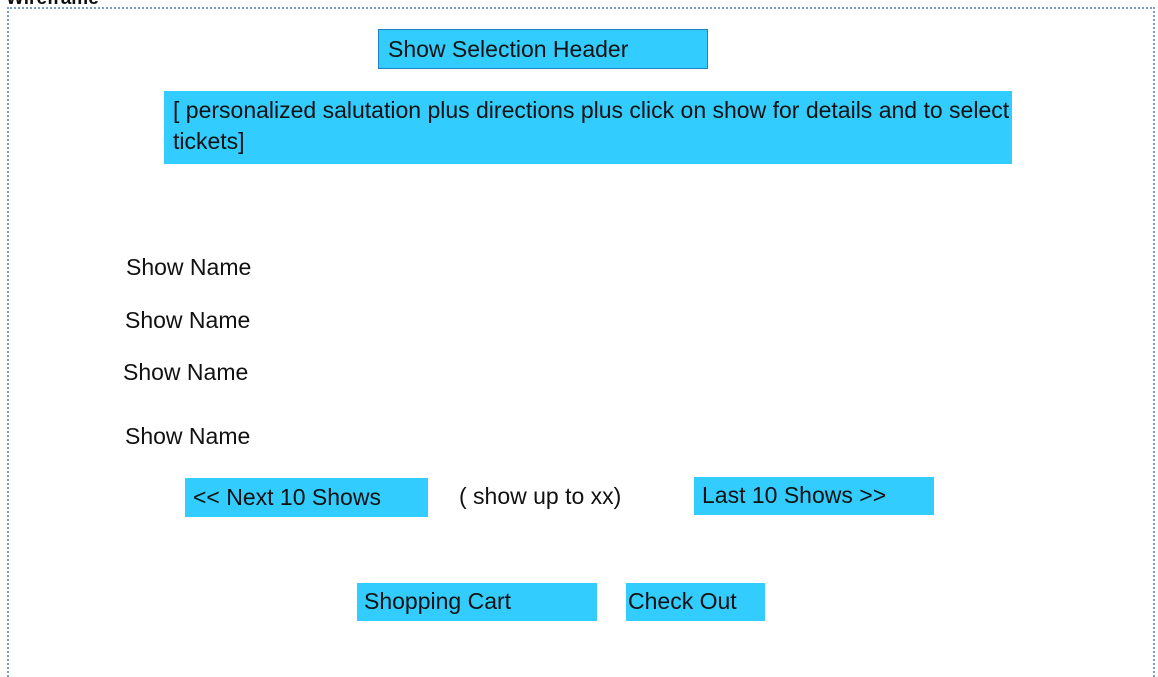  What do you see at coordinates (695, 602) in the screenshot?
I see `check-out-button: Check Out` at bounding box center [695, 602].